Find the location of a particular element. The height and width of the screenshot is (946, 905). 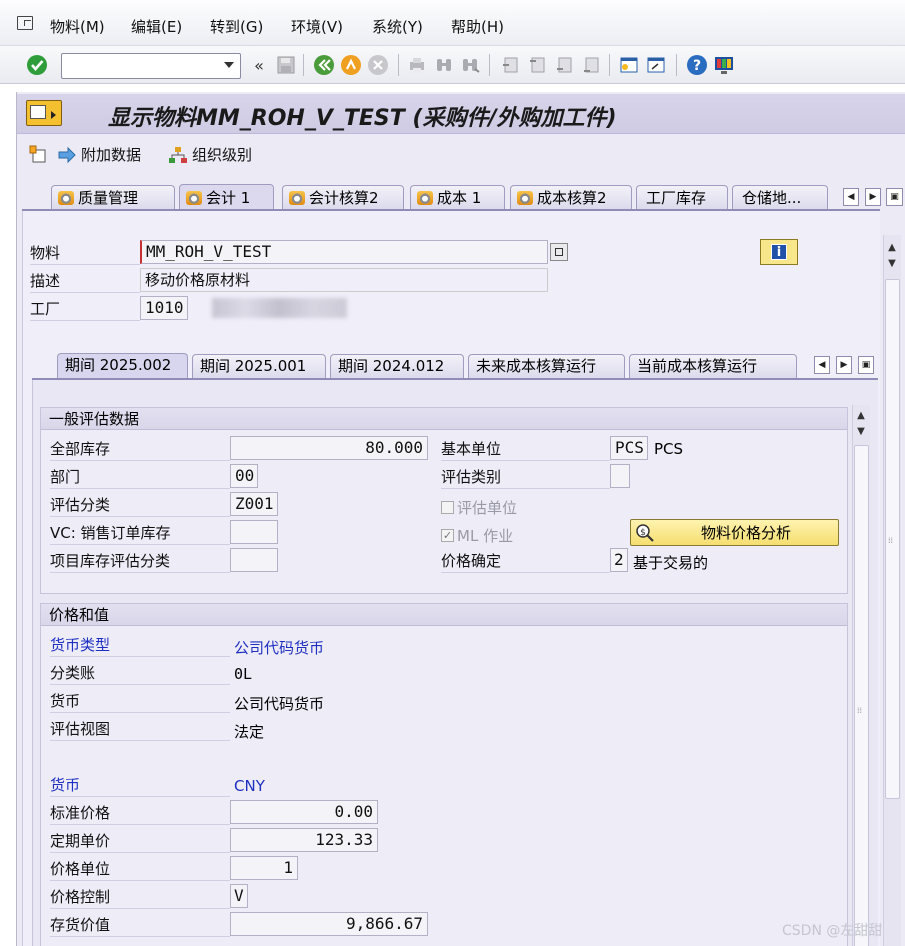

subpanel-scroll-down-icon: ▼ is located at coordinates (861, 431).